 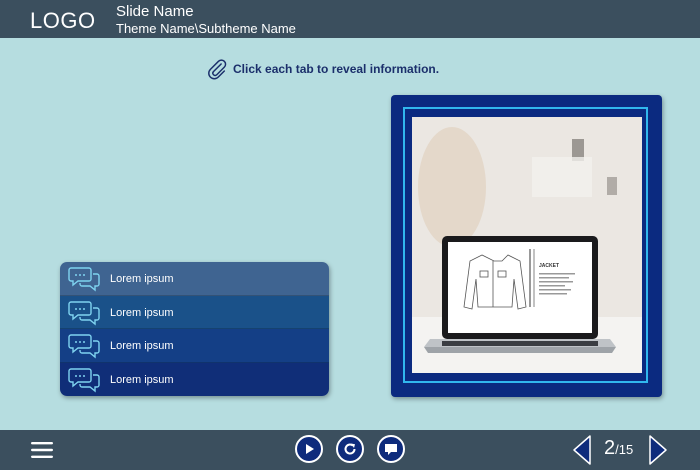 I want to click on tab-3-label: Lorem ipsum, so click(x=142, y=346).